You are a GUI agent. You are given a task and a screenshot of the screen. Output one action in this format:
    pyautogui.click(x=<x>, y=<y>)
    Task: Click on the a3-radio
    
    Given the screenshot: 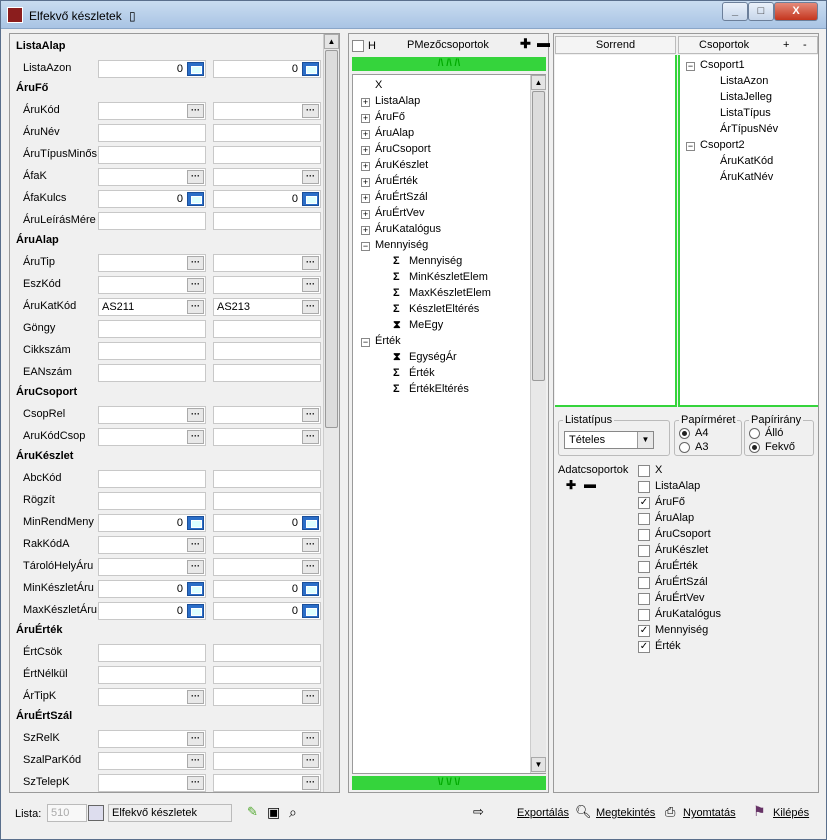 What is the action you would take?
    pyautogui.click(x=684, y=447)
    